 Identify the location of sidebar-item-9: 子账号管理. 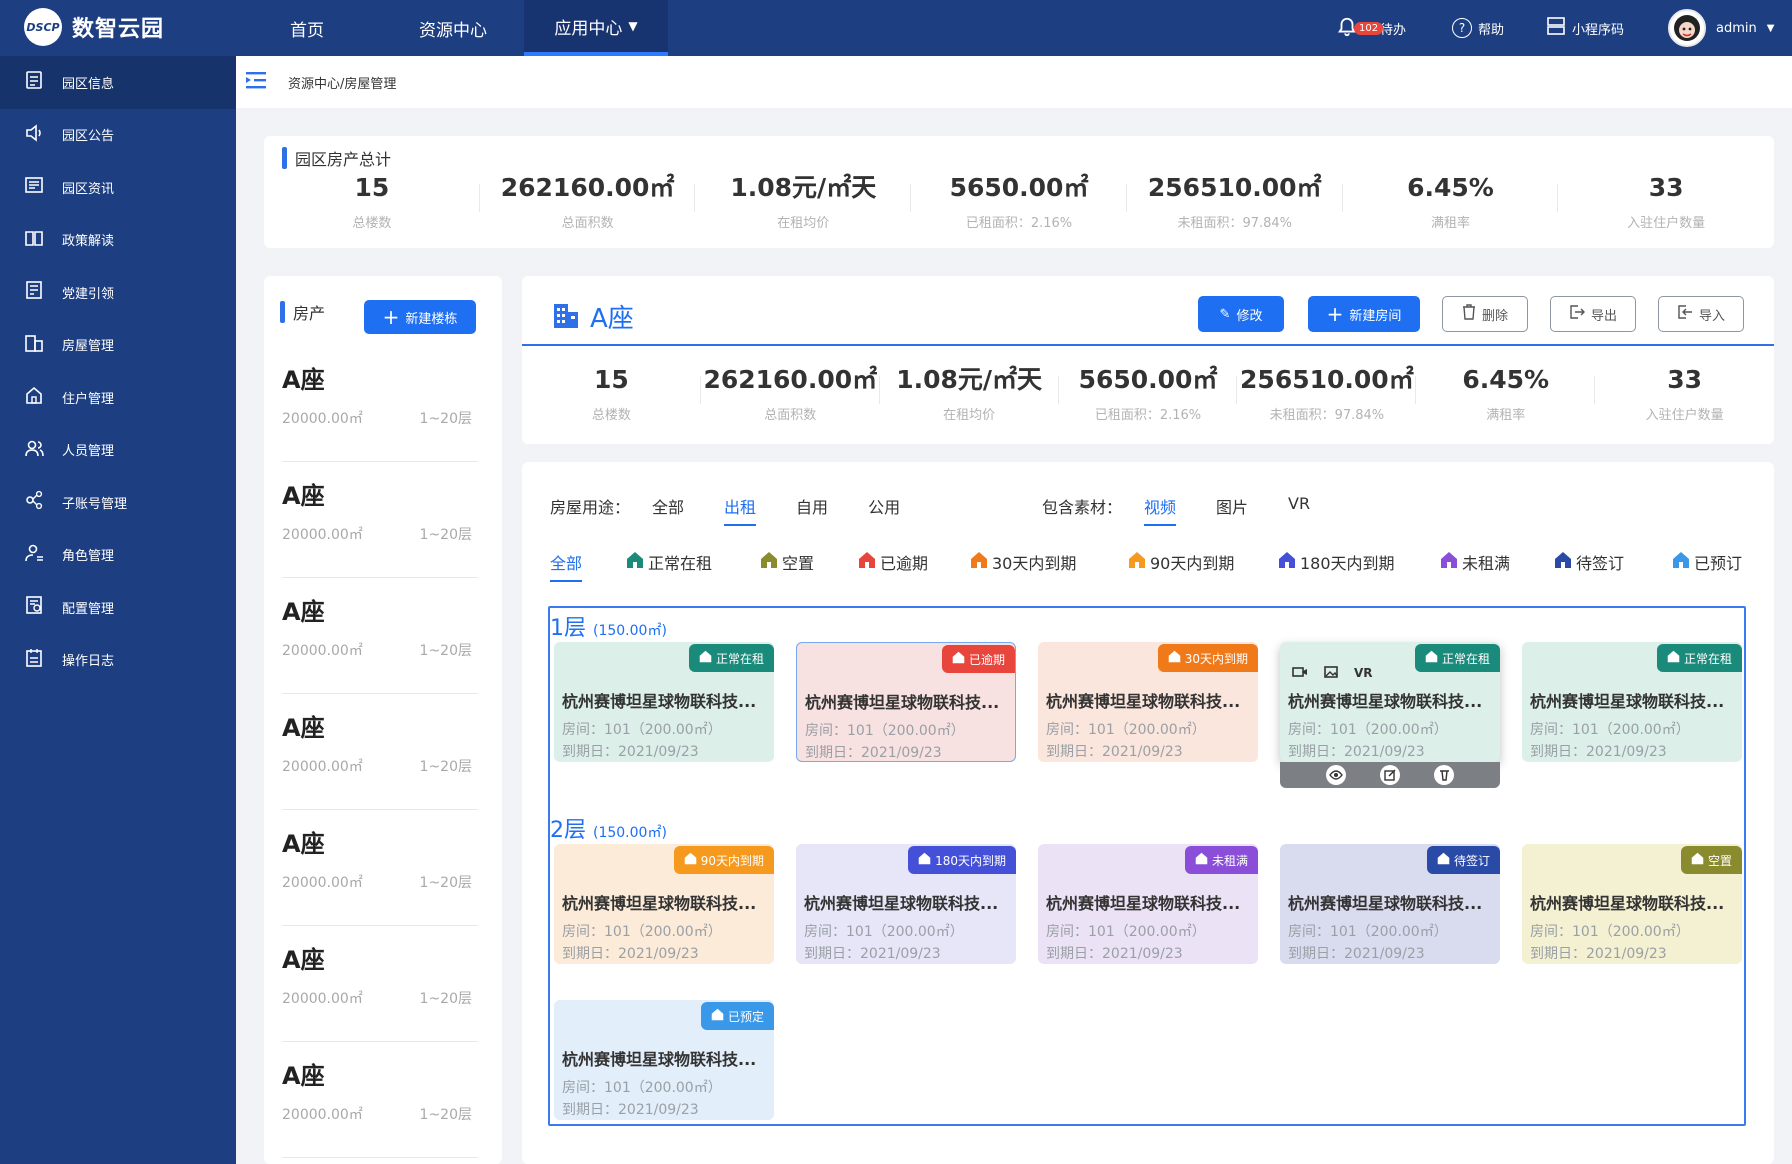
(118, 502).